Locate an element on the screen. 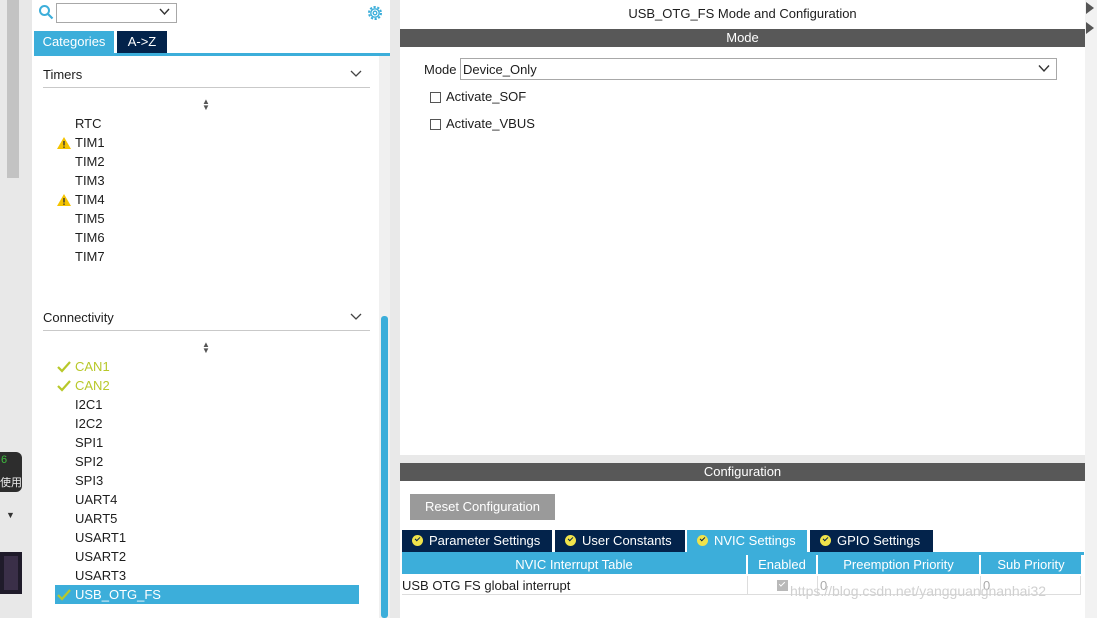 The width and height of the screenshot is (1097, 618). tab-a-z: A->Z is located at coordinates (142, 42).